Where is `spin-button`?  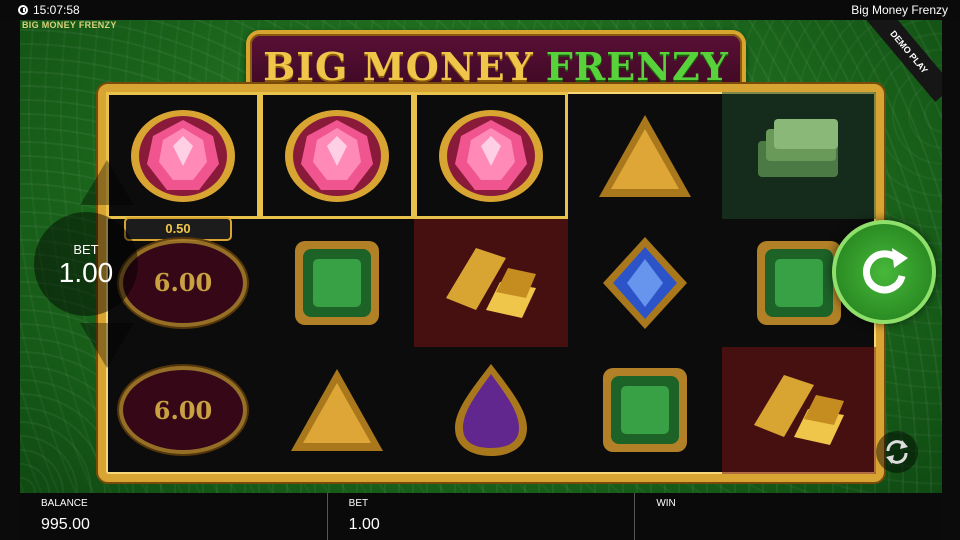 spin-button is located at coordinates (884, 272).